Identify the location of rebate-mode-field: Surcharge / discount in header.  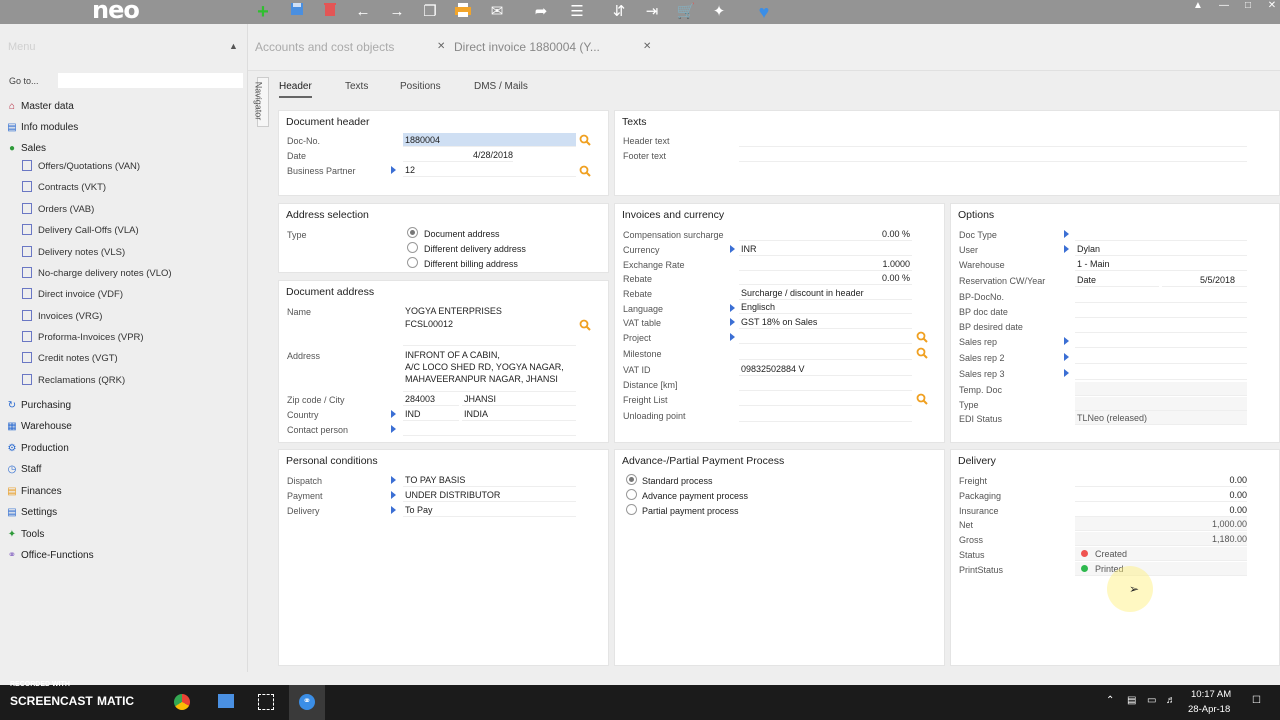
(825, 293).